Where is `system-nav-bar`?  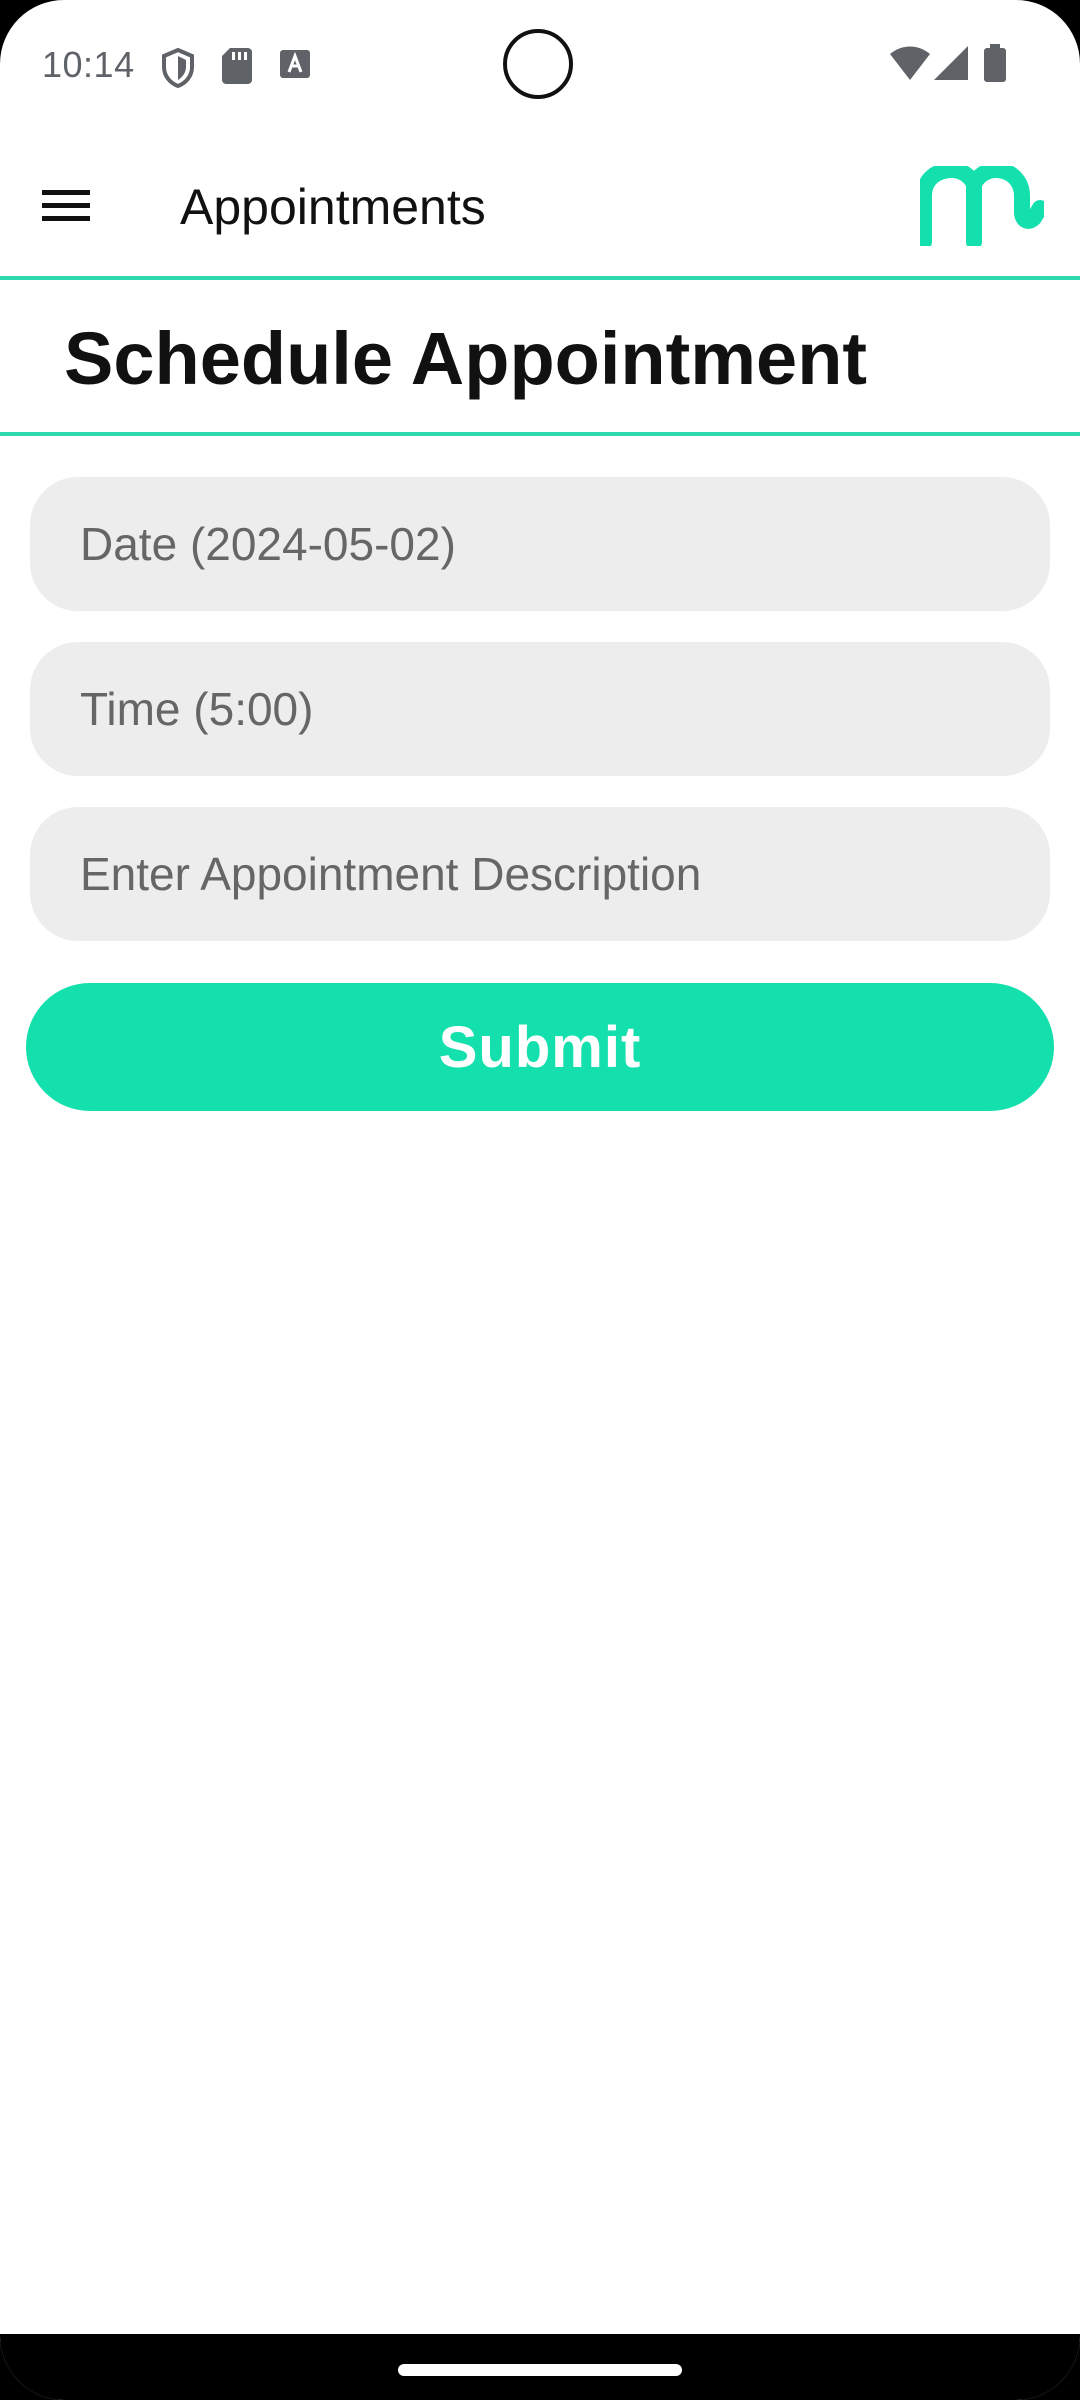 system-nav-bar is located at coordinates (540, 2367).